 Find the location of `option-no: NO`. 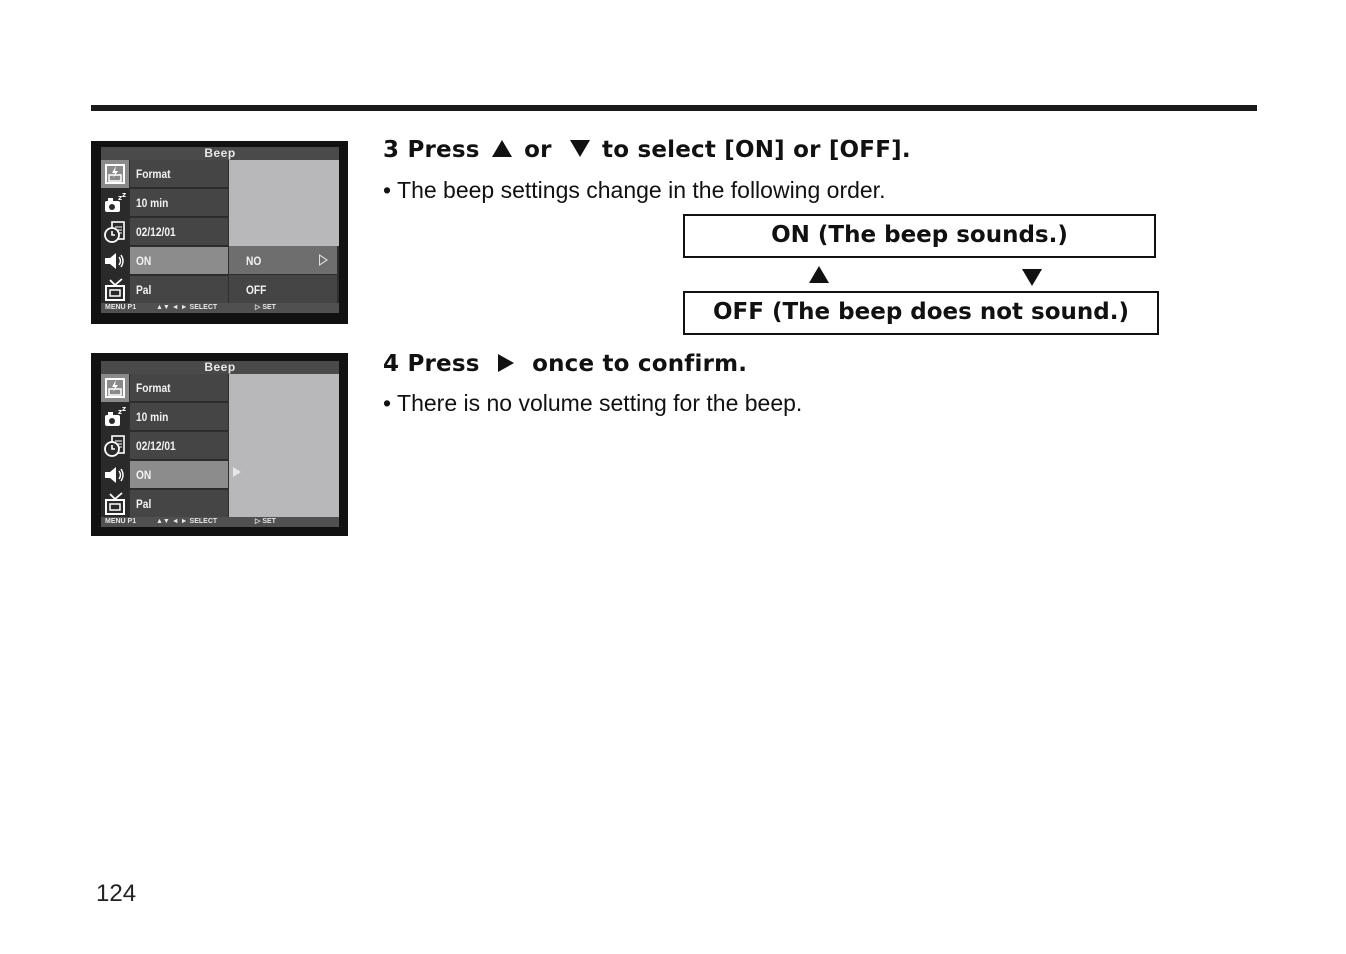

option-no: NO is located at coordinates (283, 260).